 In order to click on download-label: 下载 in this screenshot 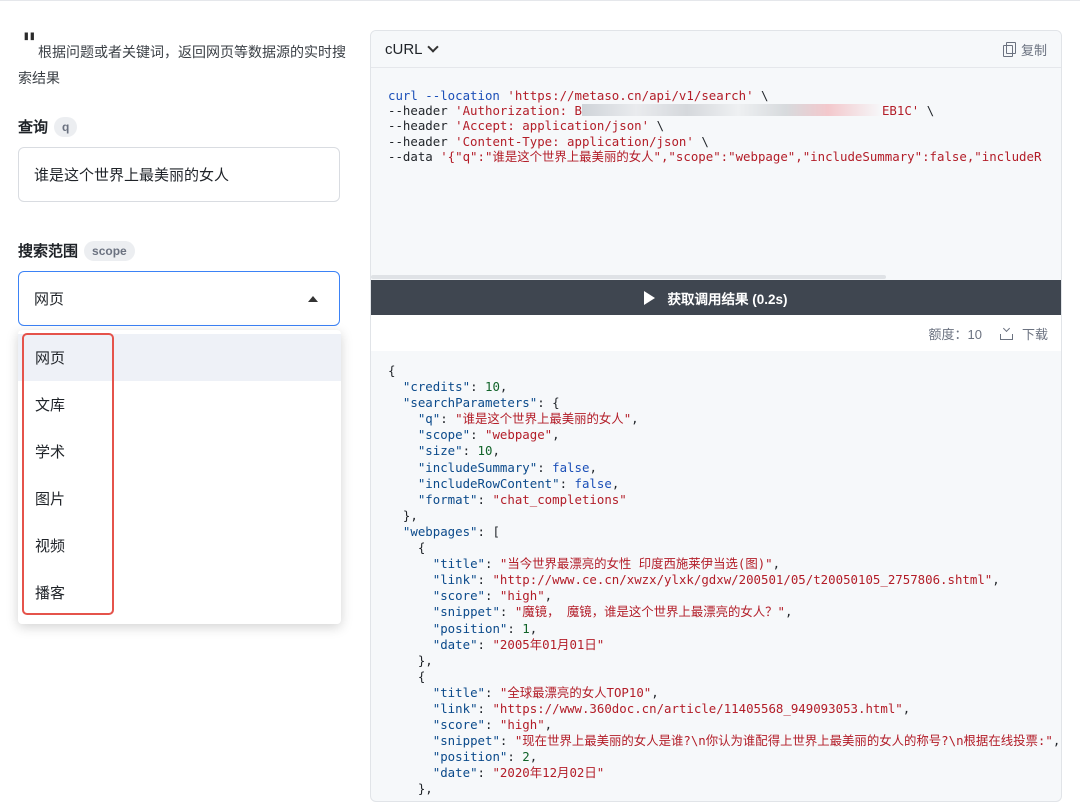, I will do `click(1034, 334)`.